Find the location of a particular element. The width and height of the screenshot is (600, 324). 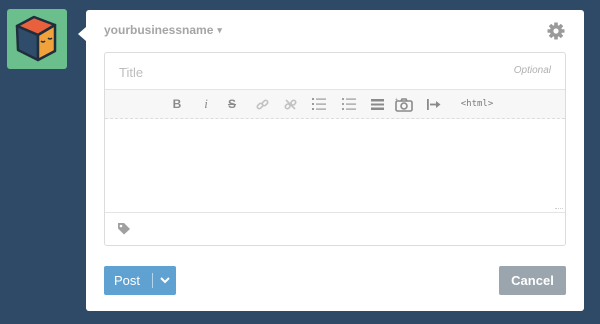

unordered-list-icon is located at coordinates (349, 104).